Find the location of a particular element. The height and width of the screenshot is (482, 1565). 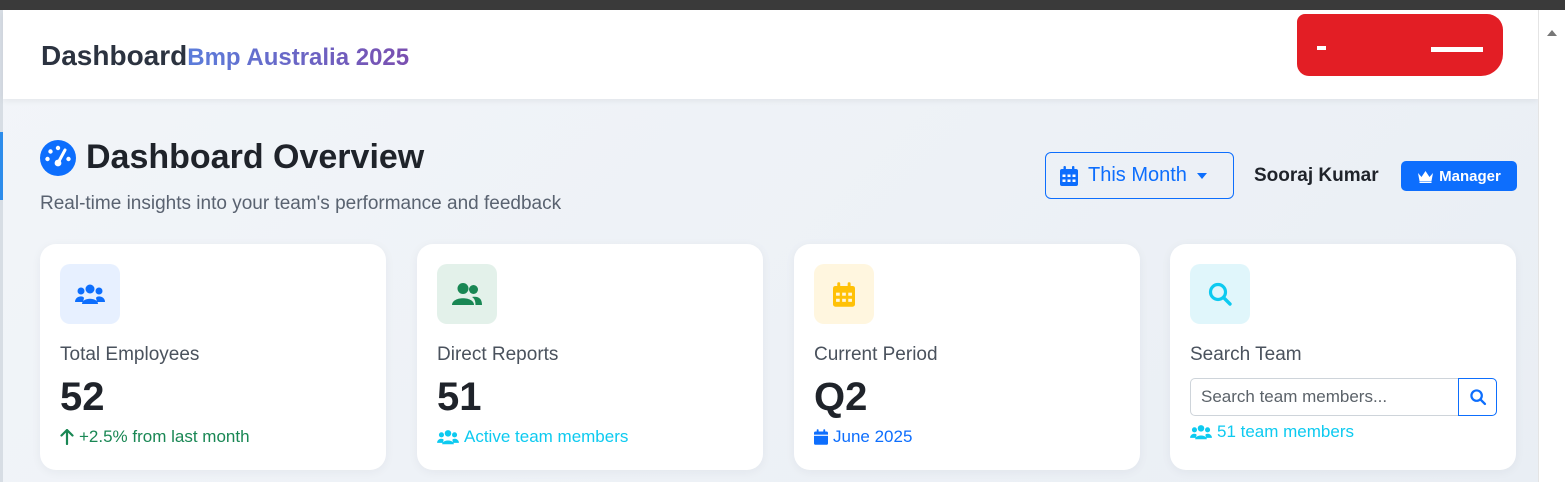

role-label: Manager is located at coordinates (1470, 176).